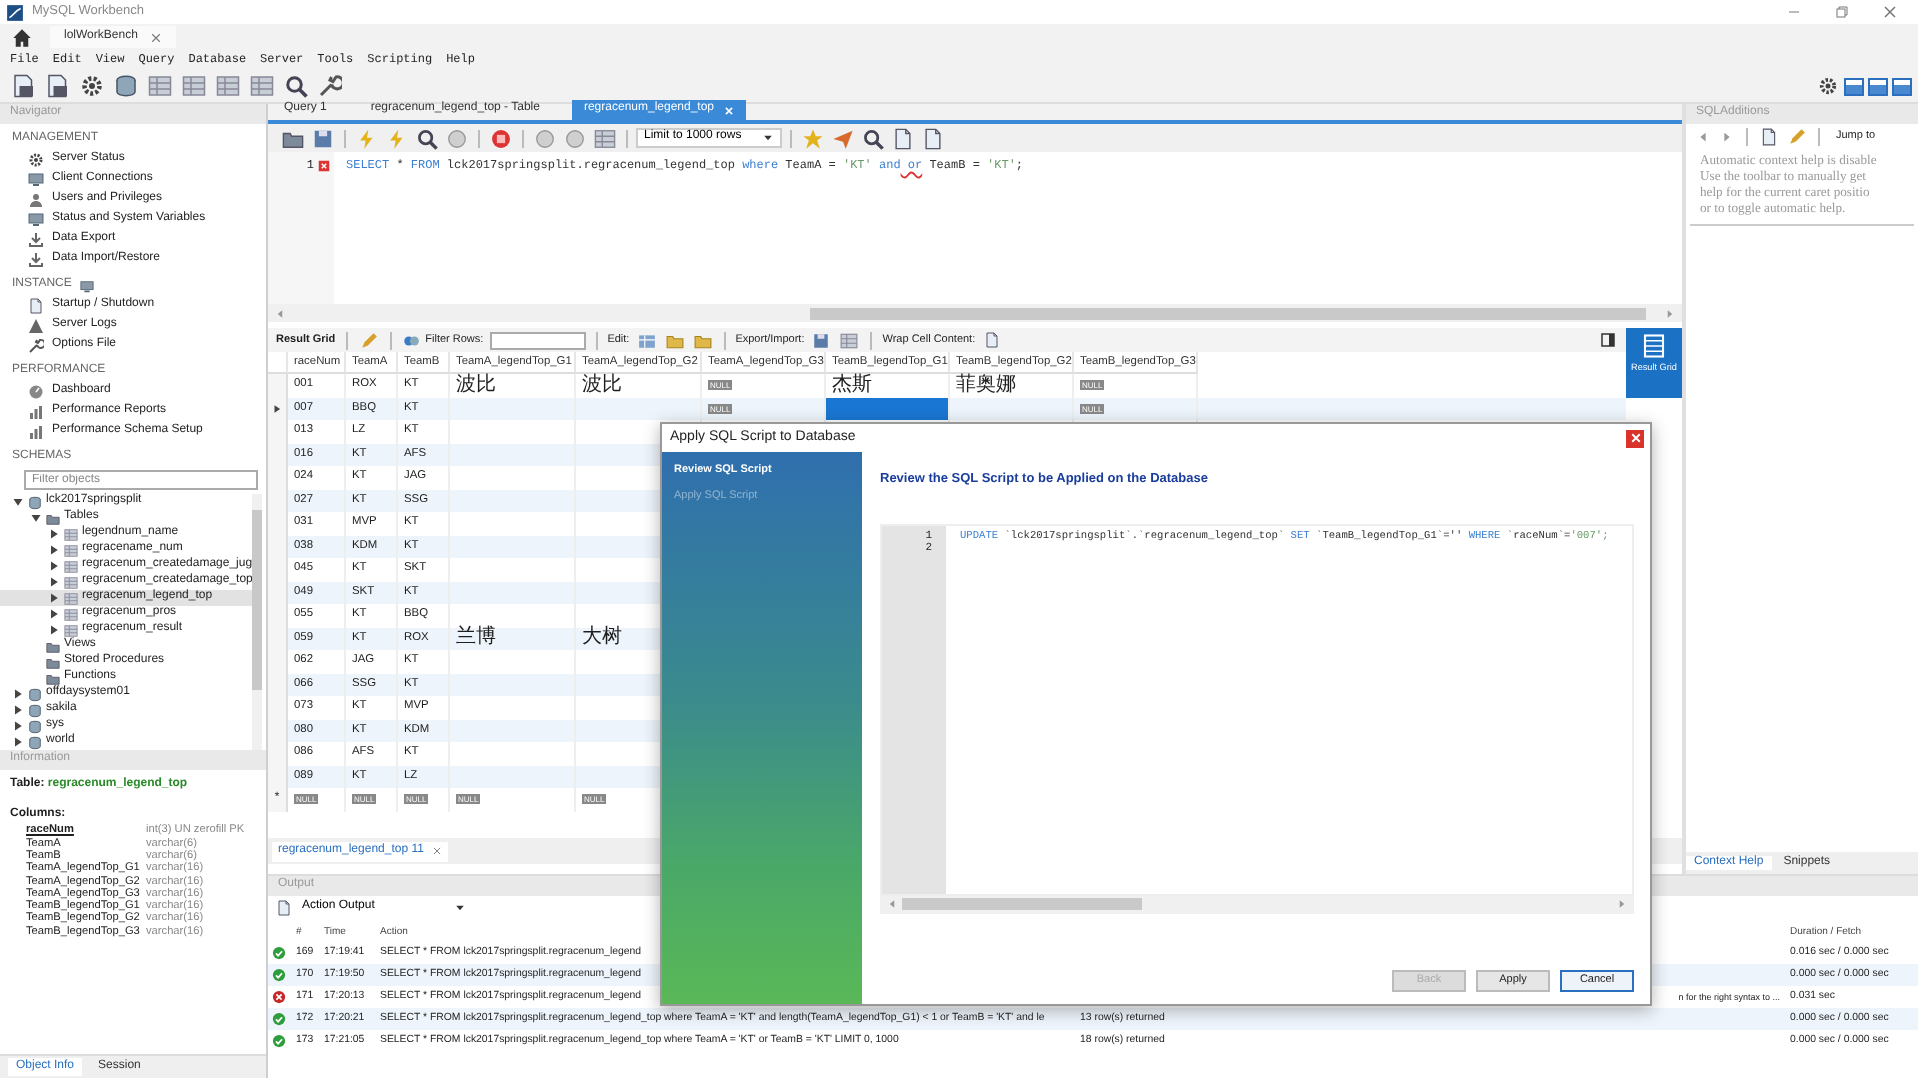  What do you see at coordinates (537, 340) in the screenshot?
I see `filter-rows-field` at bounding box center [537, 340].